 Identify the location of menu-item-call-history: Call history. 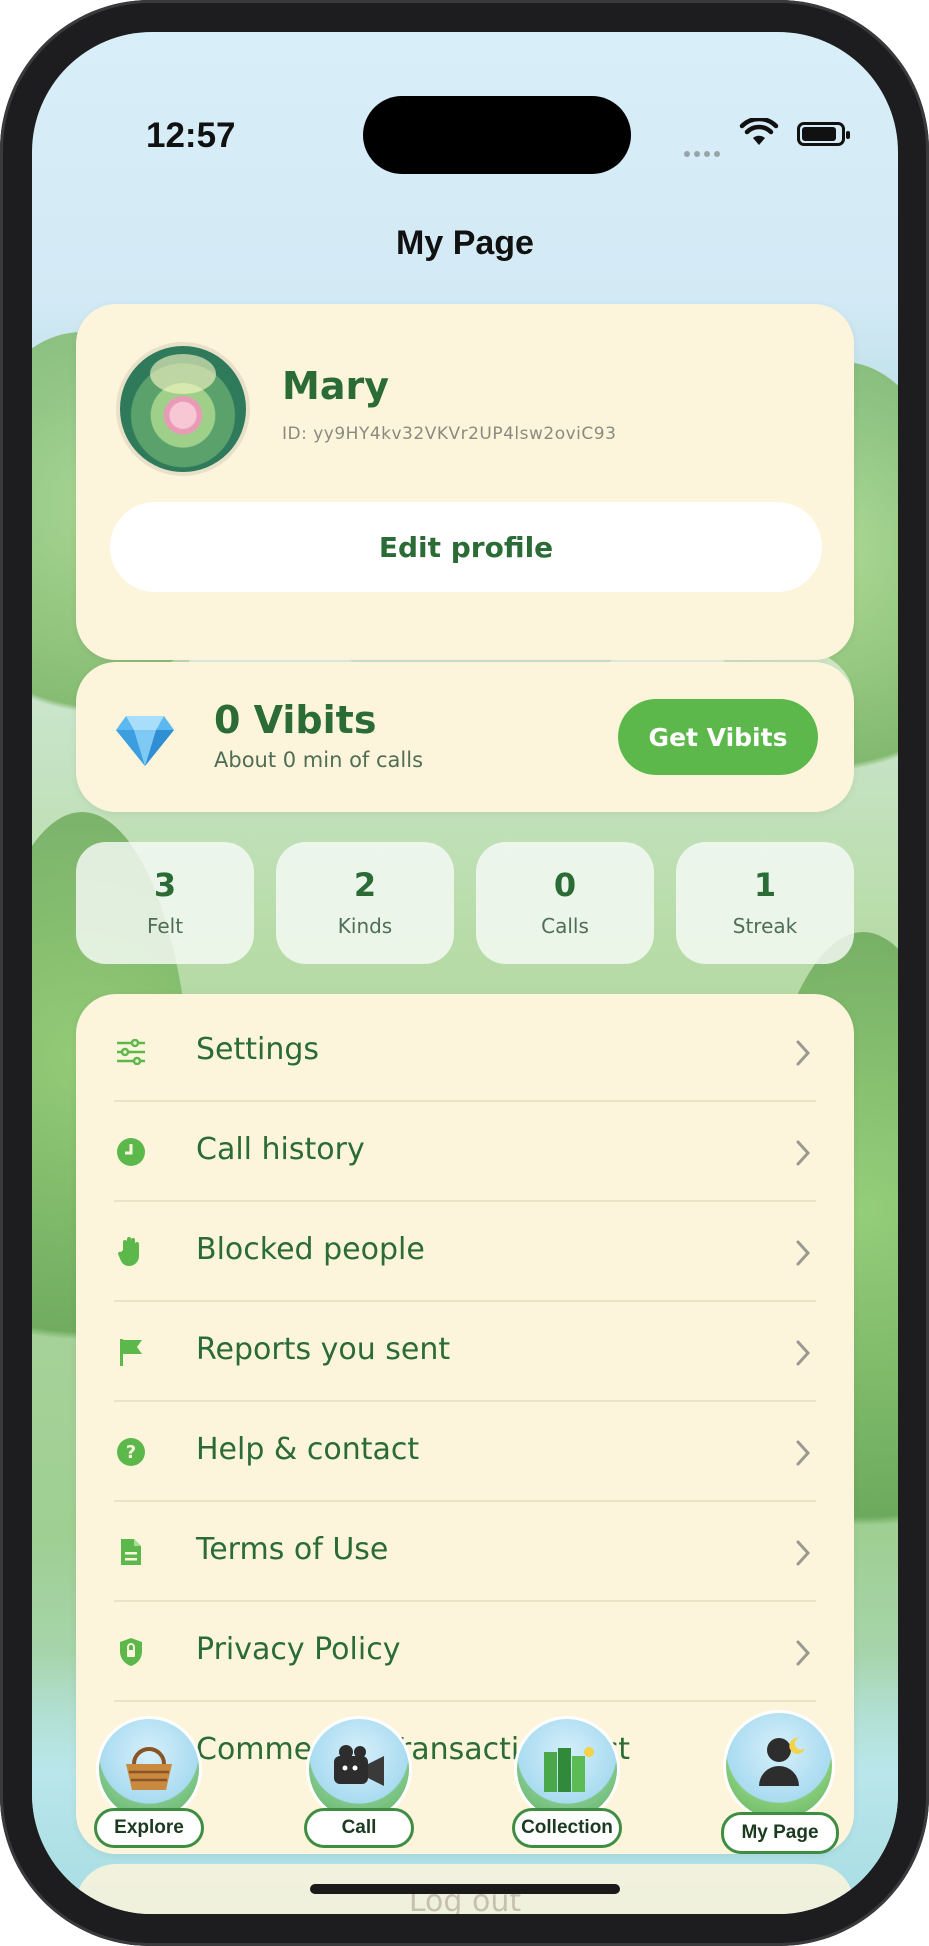
(465, 1152).